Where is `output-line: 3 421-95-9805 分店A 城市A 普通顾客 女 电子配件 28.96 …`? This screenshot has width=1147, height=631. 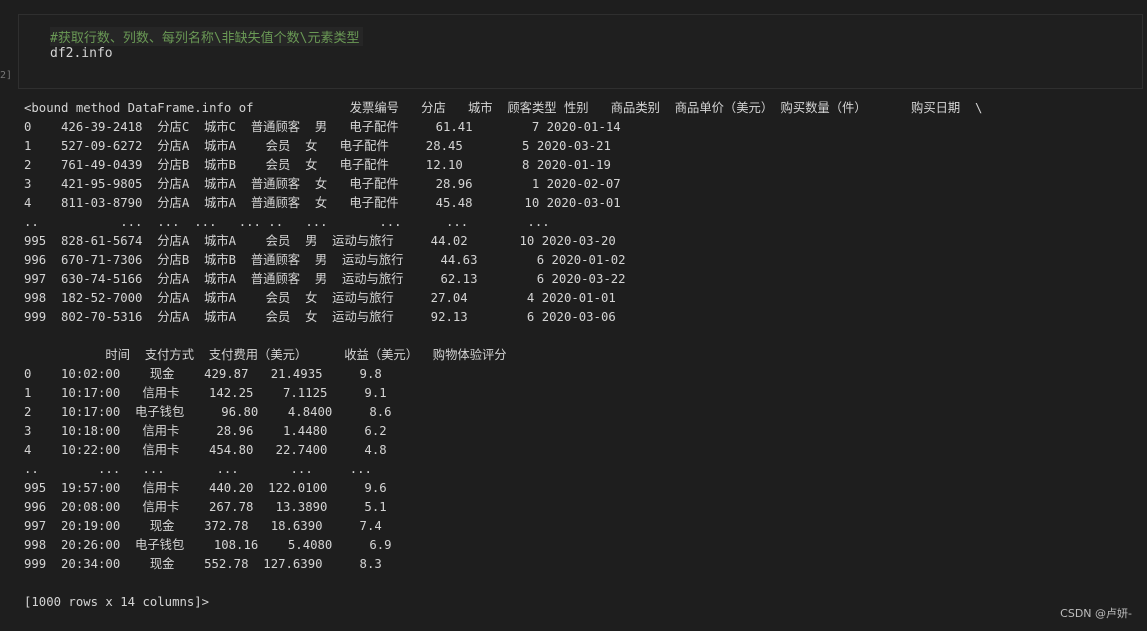 output-line: 3 421-95-9805 分店A 城市A 普通顾客 女 电子配件 28.96 … is located at coordinates (322, 184).